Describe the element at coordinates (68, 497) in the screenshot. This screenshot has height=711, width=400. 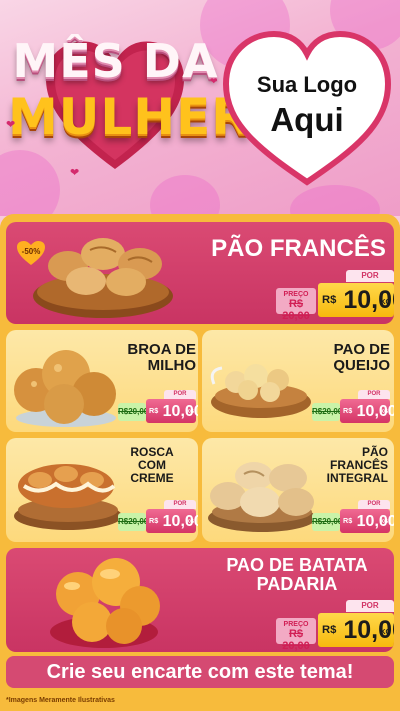
I see `rosca-bread-image` at that location.